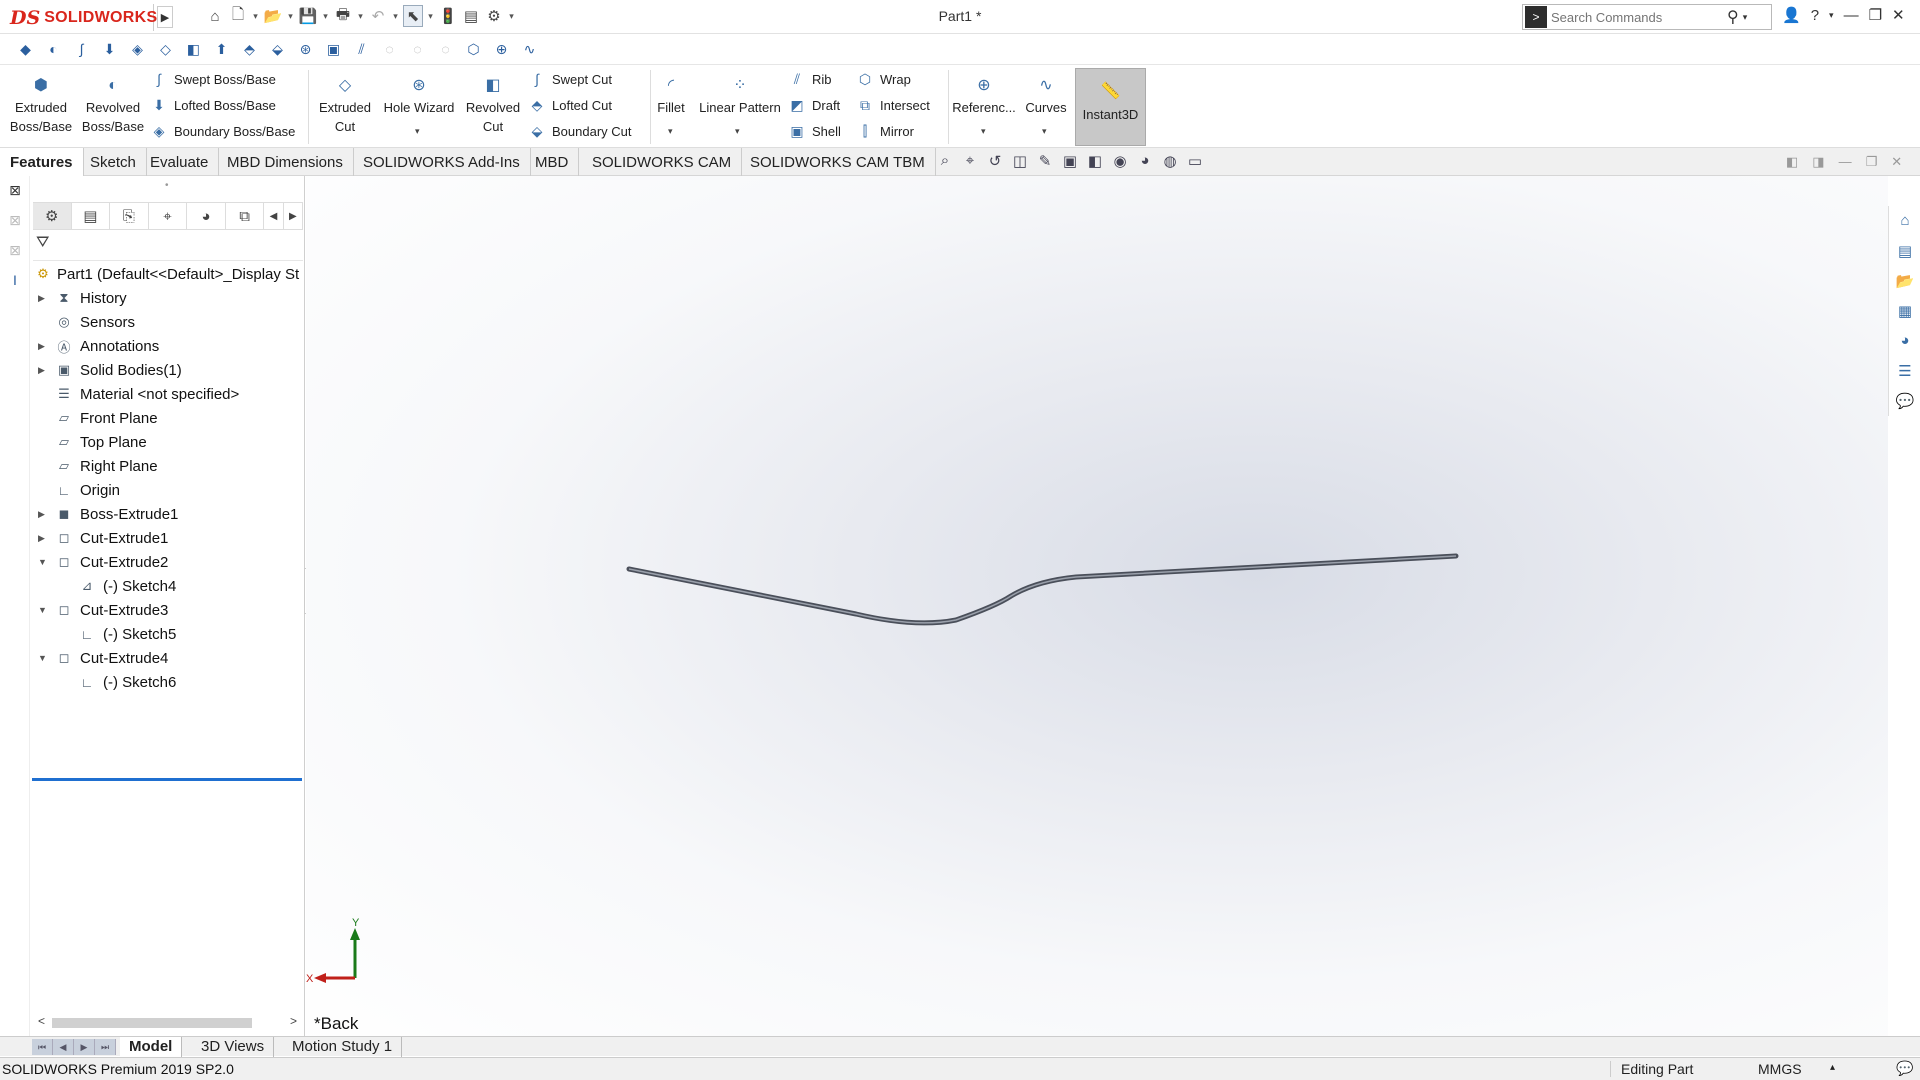  What do you see at coordinates (580, 131) in the screenshot?
I see `boundary-cut-button: ⬙ Boundary Cut` at bounding box center [580, 131].